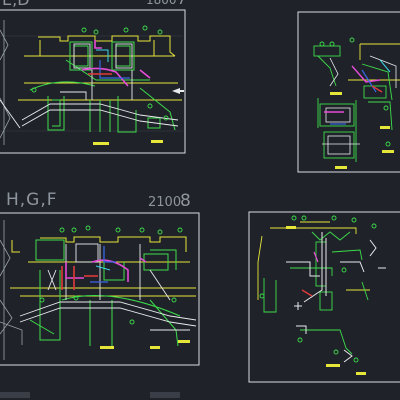  What do you see at coordinates (374, 62) in the screenshot?
I see `plan-outline` at bounding box center [374, 62].